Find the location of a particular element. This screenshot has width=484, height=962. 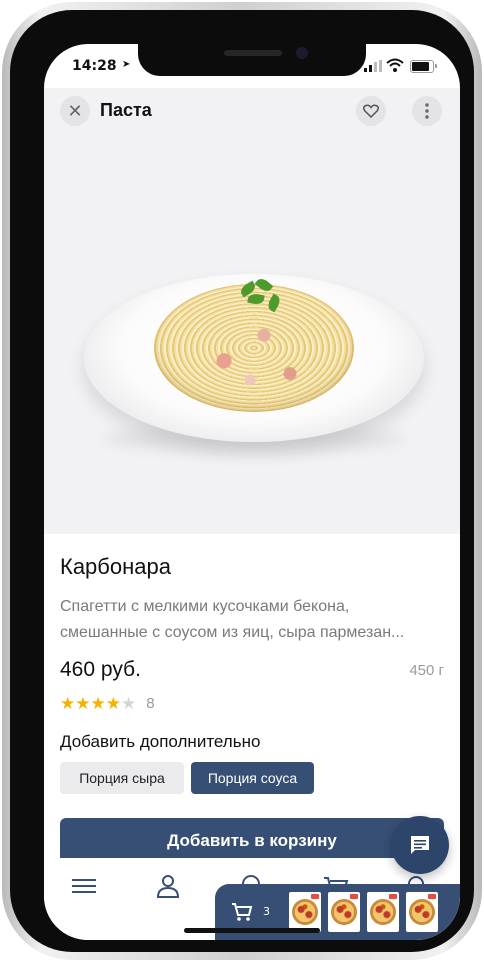

signal-icon is located at coordinates (373, 66).